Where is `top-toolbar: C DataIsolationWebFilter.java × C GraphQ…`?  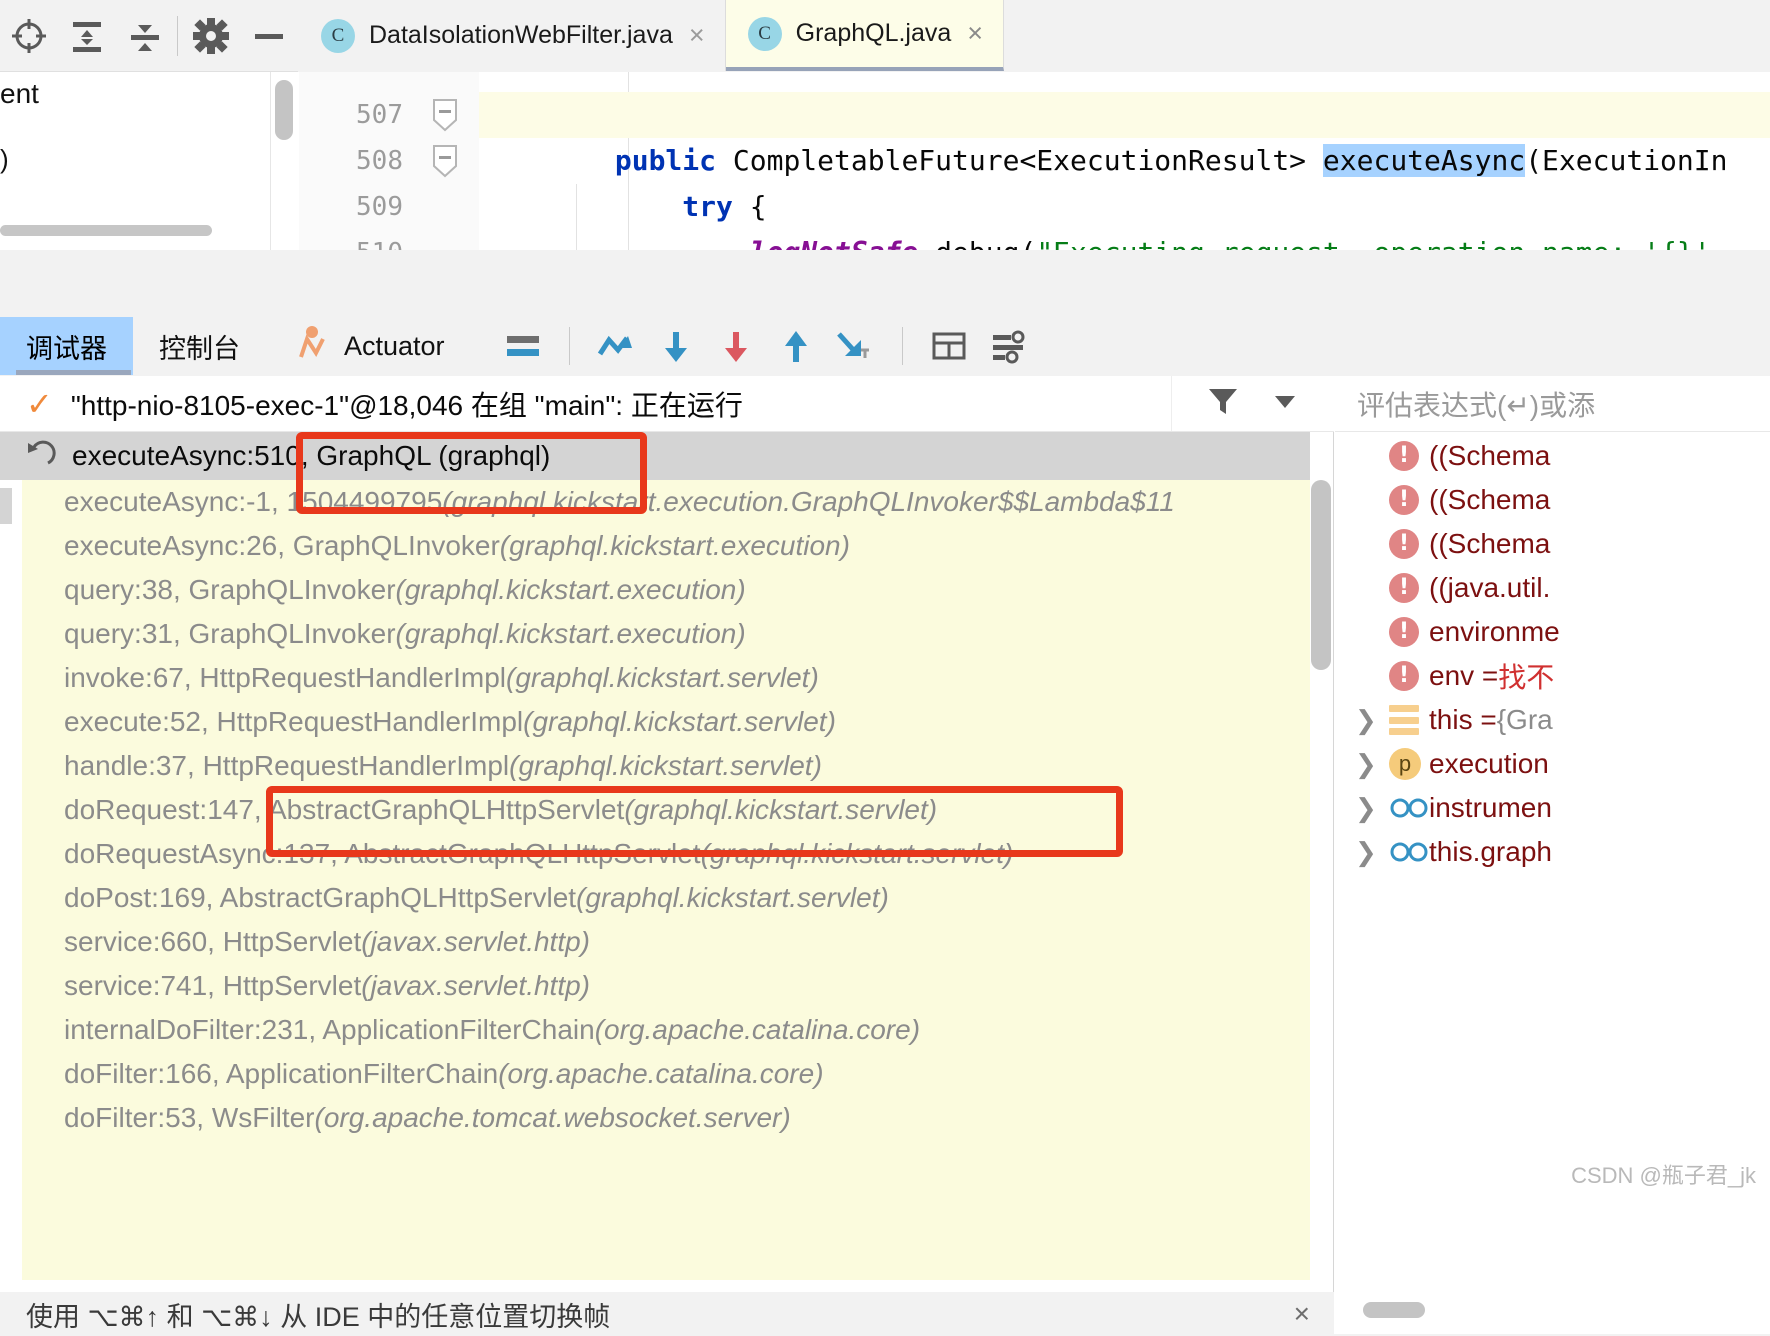 top-toolbar: C DataIsolationWebFilter.java × C GraphQ… is located at coordinates (885, 36).